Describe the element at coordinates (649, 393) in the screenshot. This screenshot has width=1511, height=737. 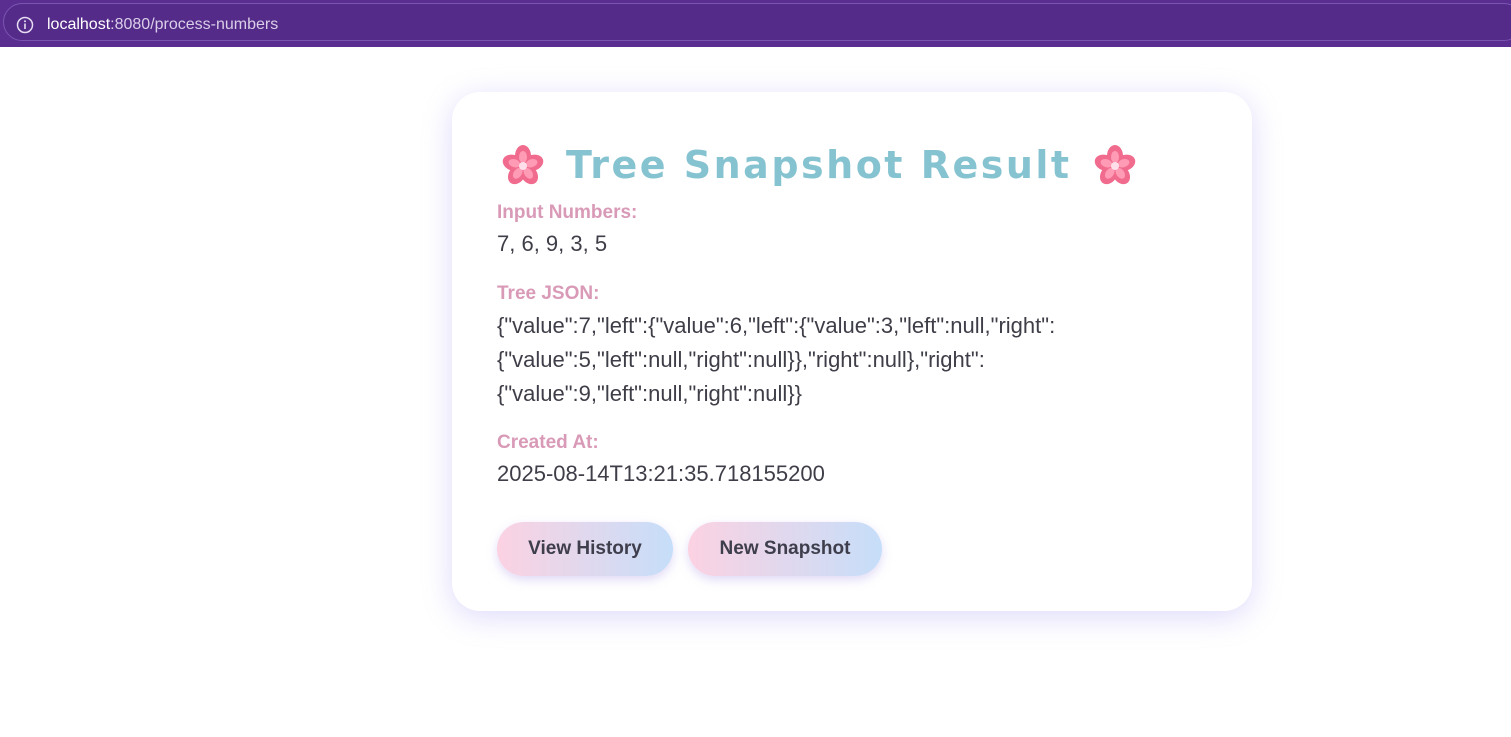
I see `tree-json-line: {"value":9,"left":null,"right":null}}` at that location.